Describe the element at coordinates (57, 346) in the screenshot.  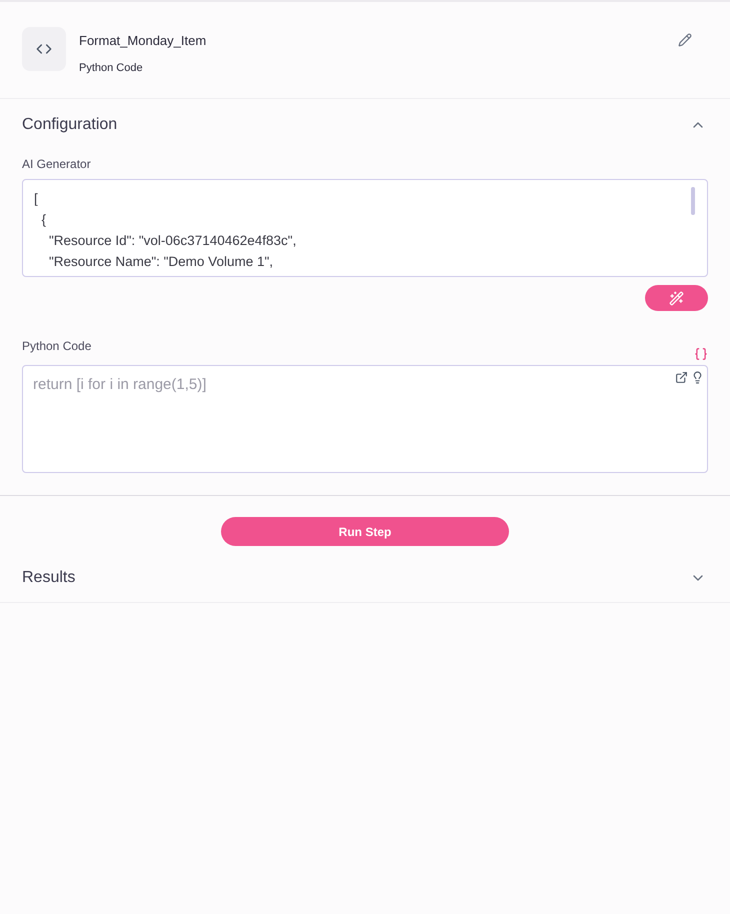
I see `field-label: Python Code` at that location.